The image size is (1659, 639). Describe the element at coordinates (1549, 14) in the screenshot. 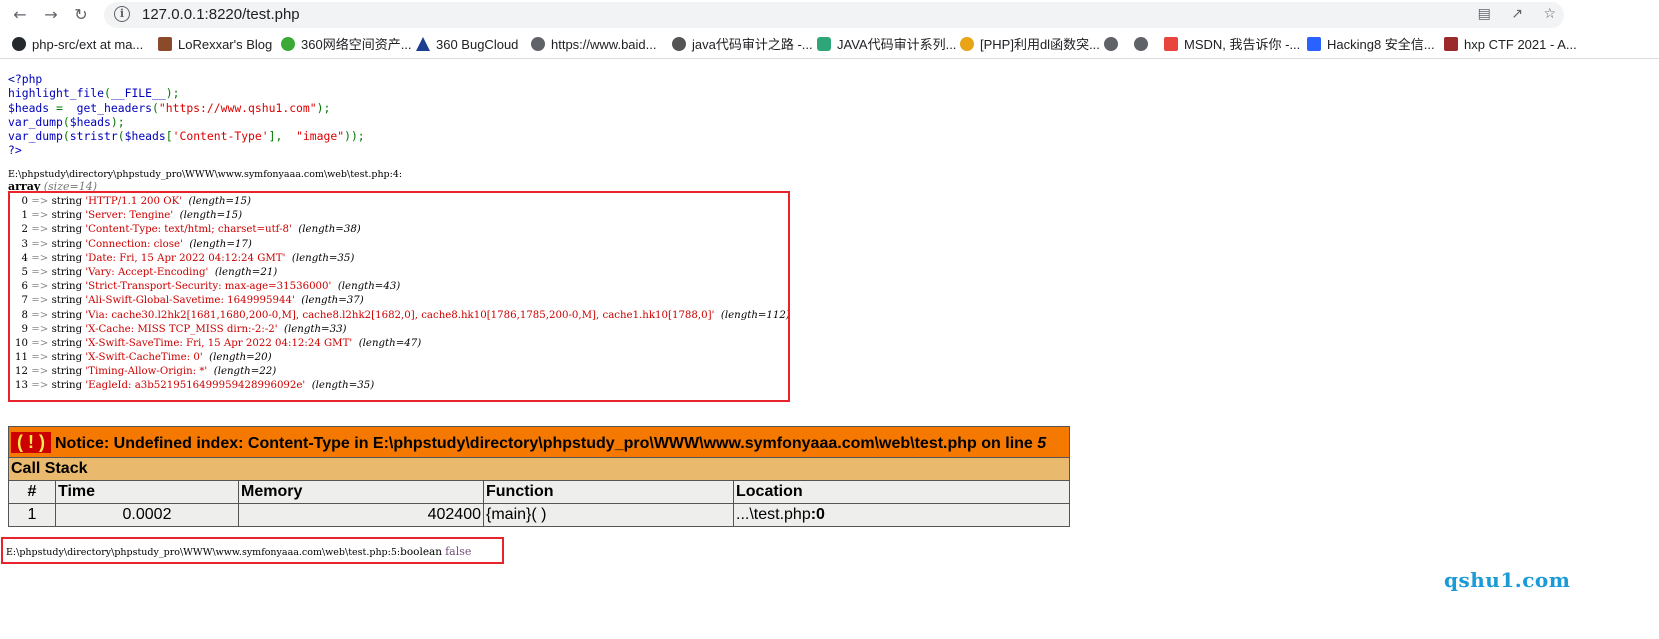

I see `bookmark-star-icon: ☆` at that location.